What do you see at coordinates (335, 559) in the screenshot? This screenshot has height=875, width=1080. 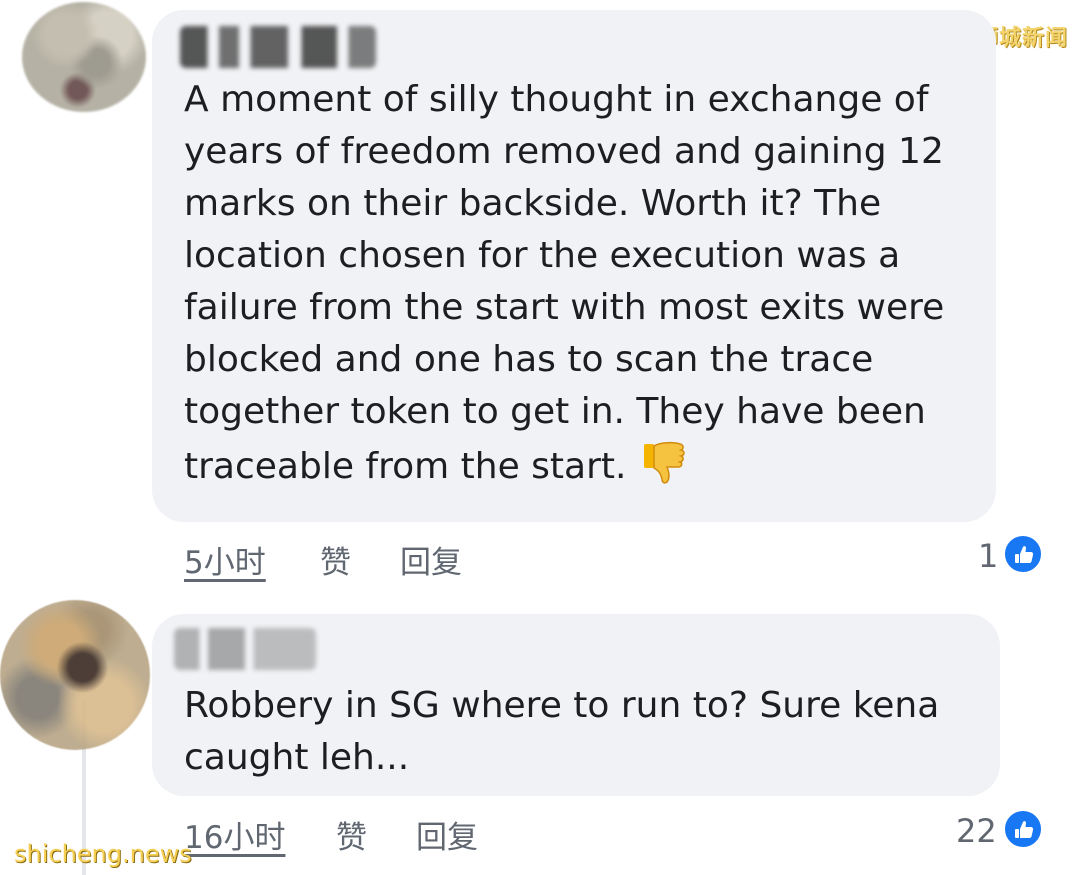 I see `comment-1-like-button: 赞` at bounding box center [335, 559].